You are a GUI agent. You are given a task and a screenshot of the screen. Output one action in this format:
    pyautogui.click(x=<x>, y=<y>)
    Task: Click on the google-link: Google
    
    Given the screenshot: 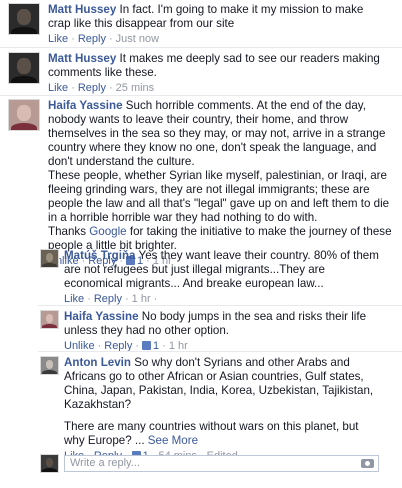 What is the action you would take?
    pyautogui.click(x=107, y=231)
    